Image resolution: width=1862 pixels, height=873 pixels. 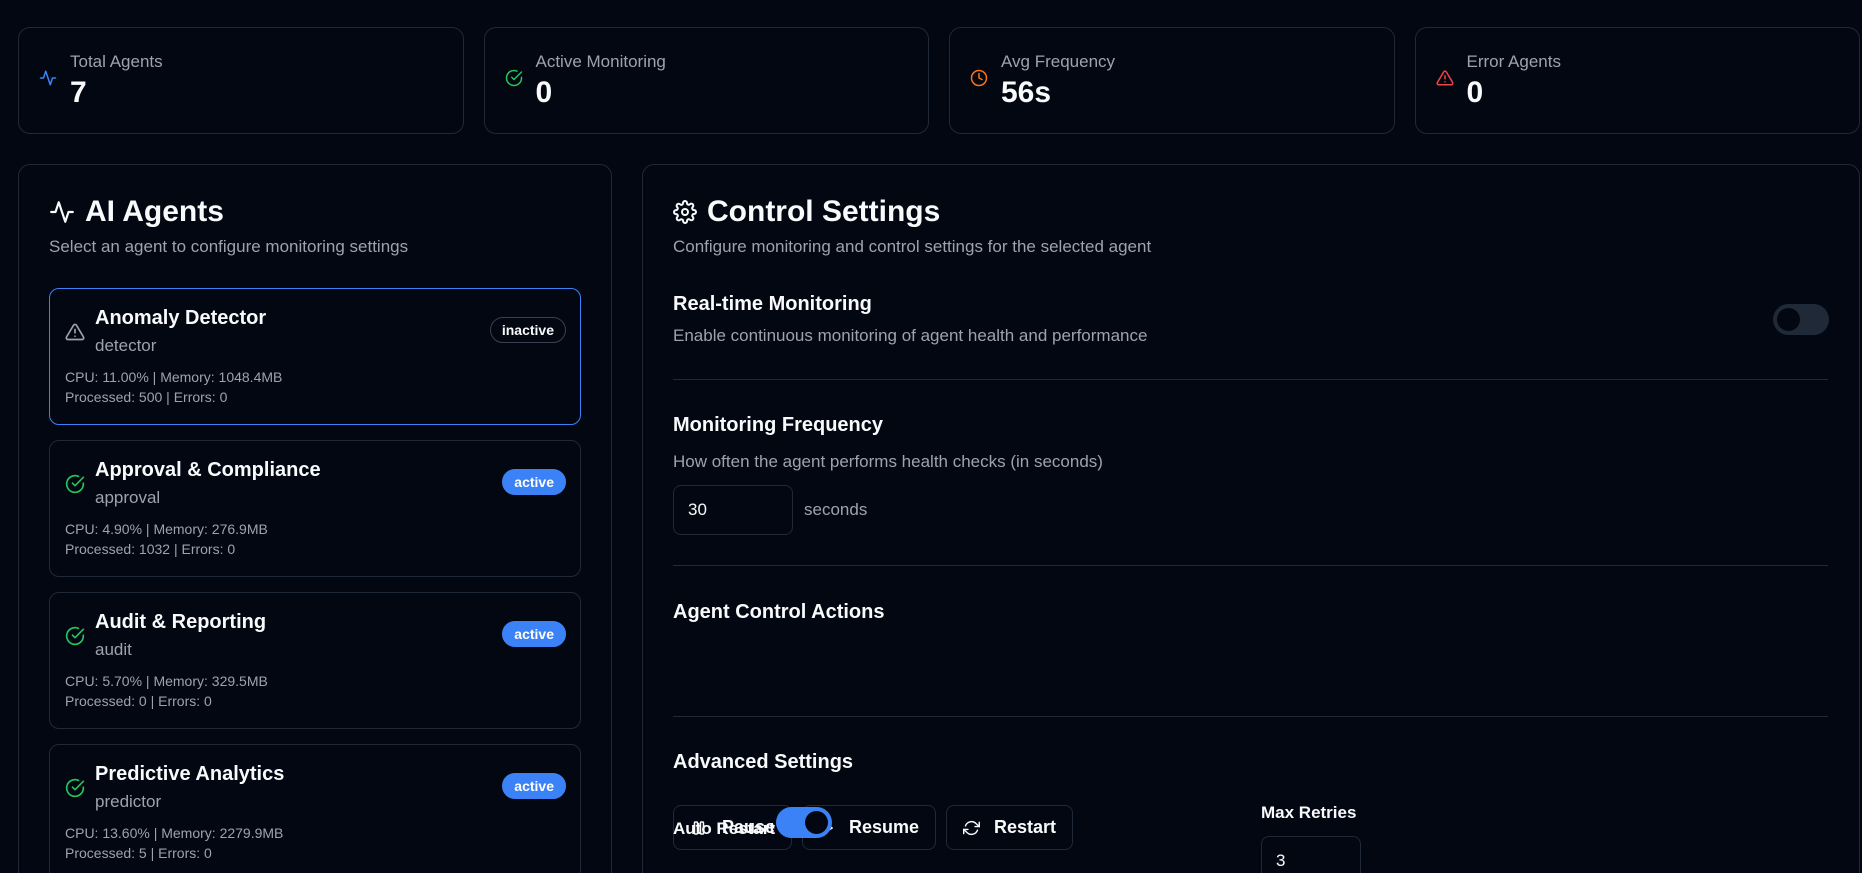 I want to click on agent-metrics-processed: Processed: 500 | Errors: 0, so click(x=146, y=397).